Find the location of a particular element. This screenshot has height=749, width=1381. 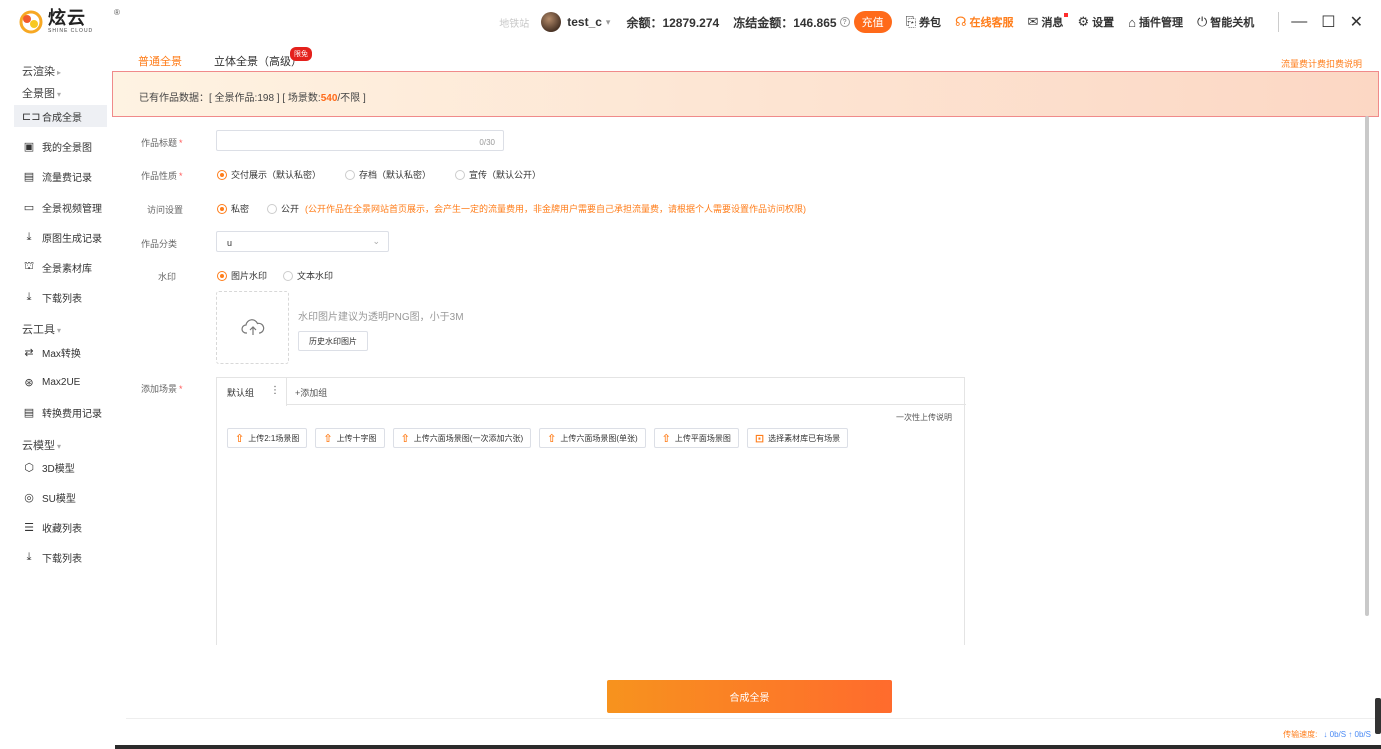

settings-button: ⚙ 设置 is located at coordinates (1095, 22).